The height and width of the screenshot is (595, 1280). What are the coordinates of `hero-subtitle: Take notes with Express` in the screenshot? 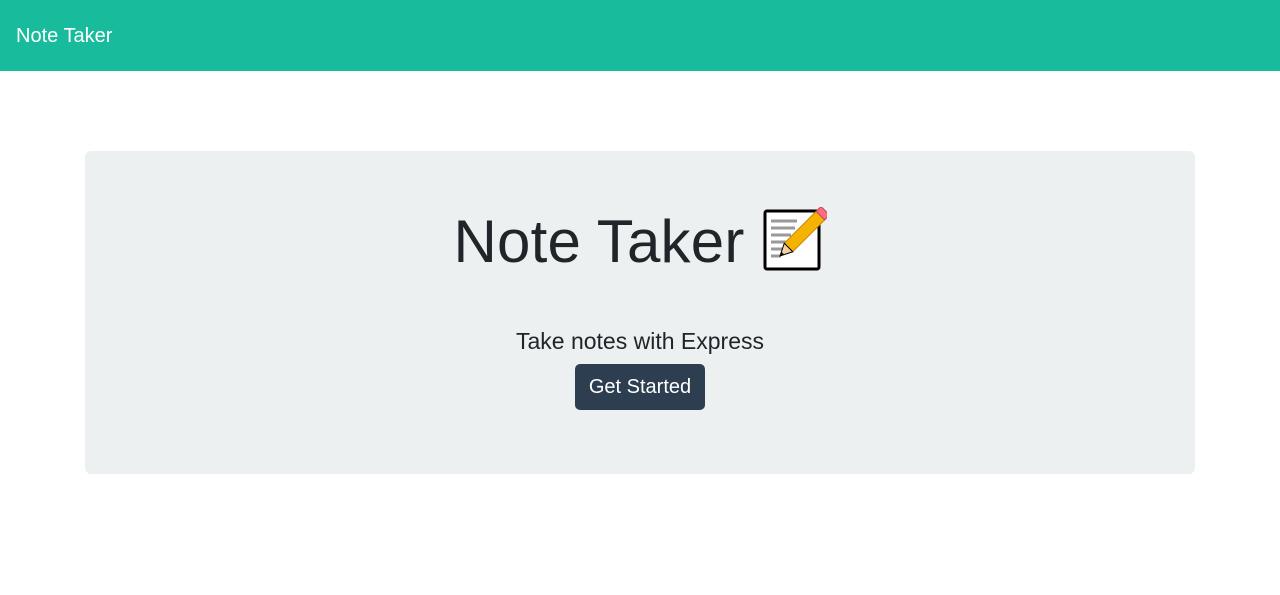 It's located at (639, 341).